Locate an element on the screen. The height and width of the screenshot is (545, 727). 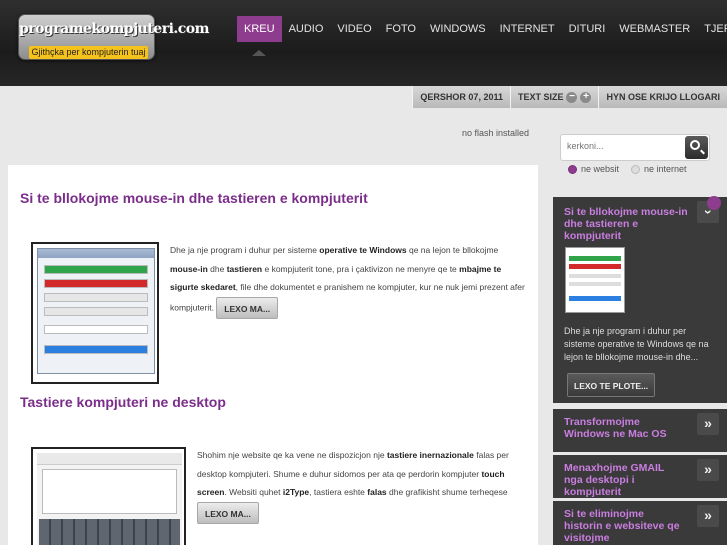
text-size-increase-icon: + is located at coordinates (586, 97).